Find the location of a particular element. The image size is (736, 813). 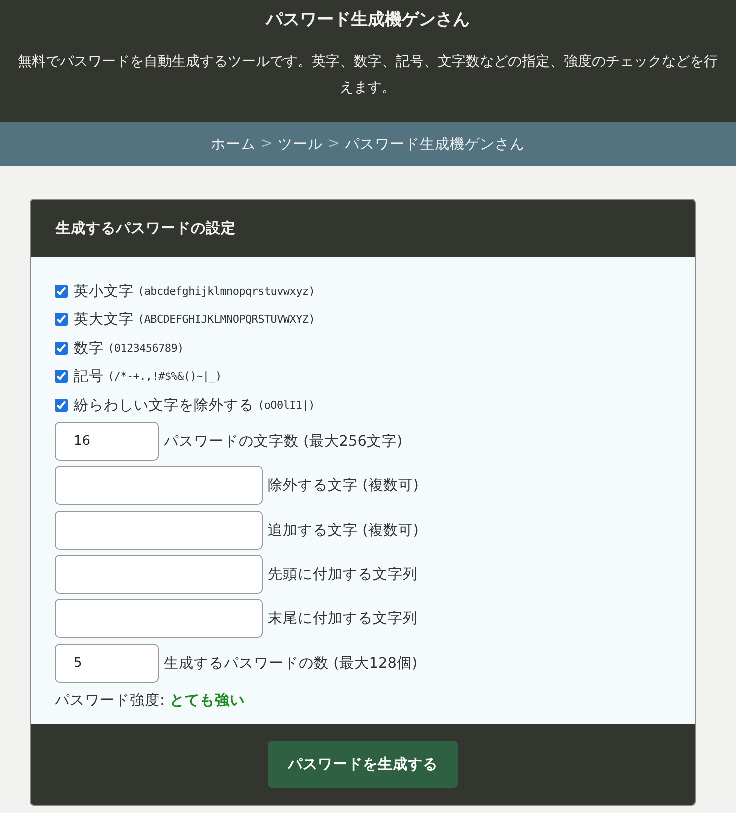

field-label: 生成するパスワードの数 (最大128個) is located at coordinates (291, 663).